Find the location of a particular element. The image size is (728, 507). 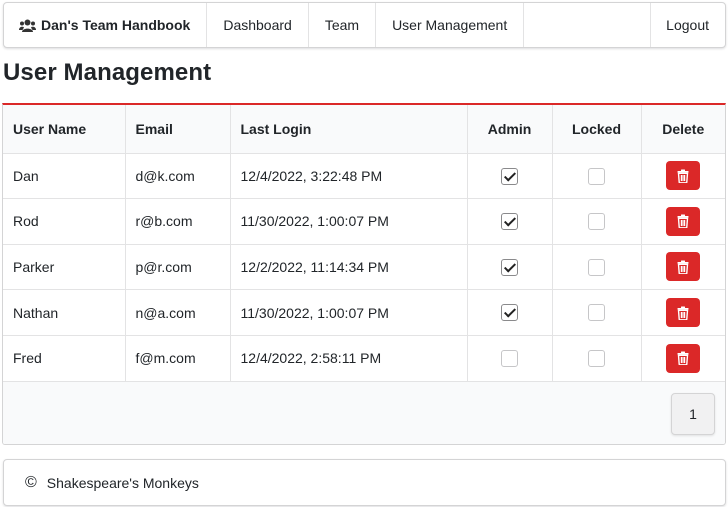

table-row: Rod r@b.com 11/30/2022, 1:00:07 PM is located at coordinates (364, 221).